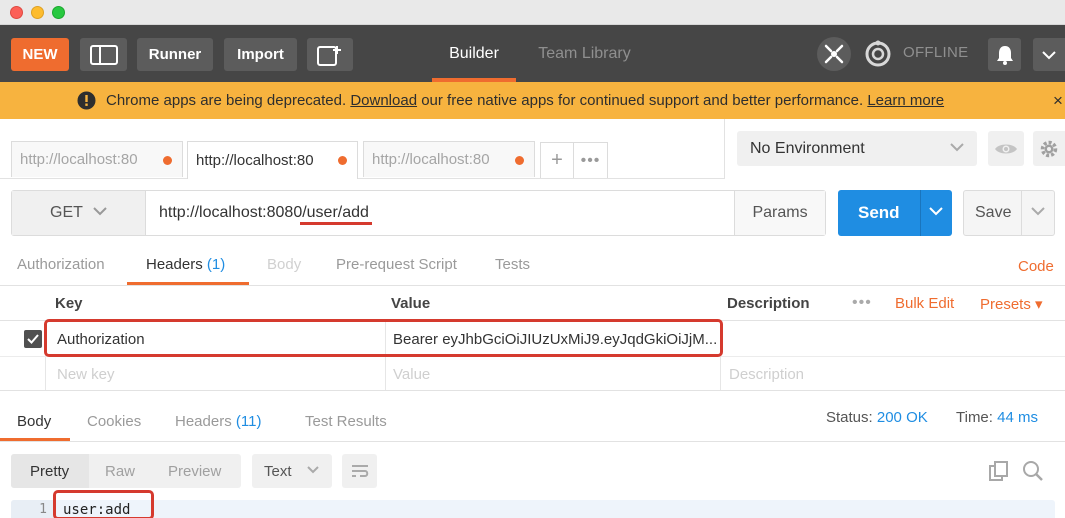 This screenshot has height=518, width=1065. What do you see at coordinates (272, 160) in the screenshot?
I see `request-tab-active: http://localhost:80` at bounding box center [272, 160].